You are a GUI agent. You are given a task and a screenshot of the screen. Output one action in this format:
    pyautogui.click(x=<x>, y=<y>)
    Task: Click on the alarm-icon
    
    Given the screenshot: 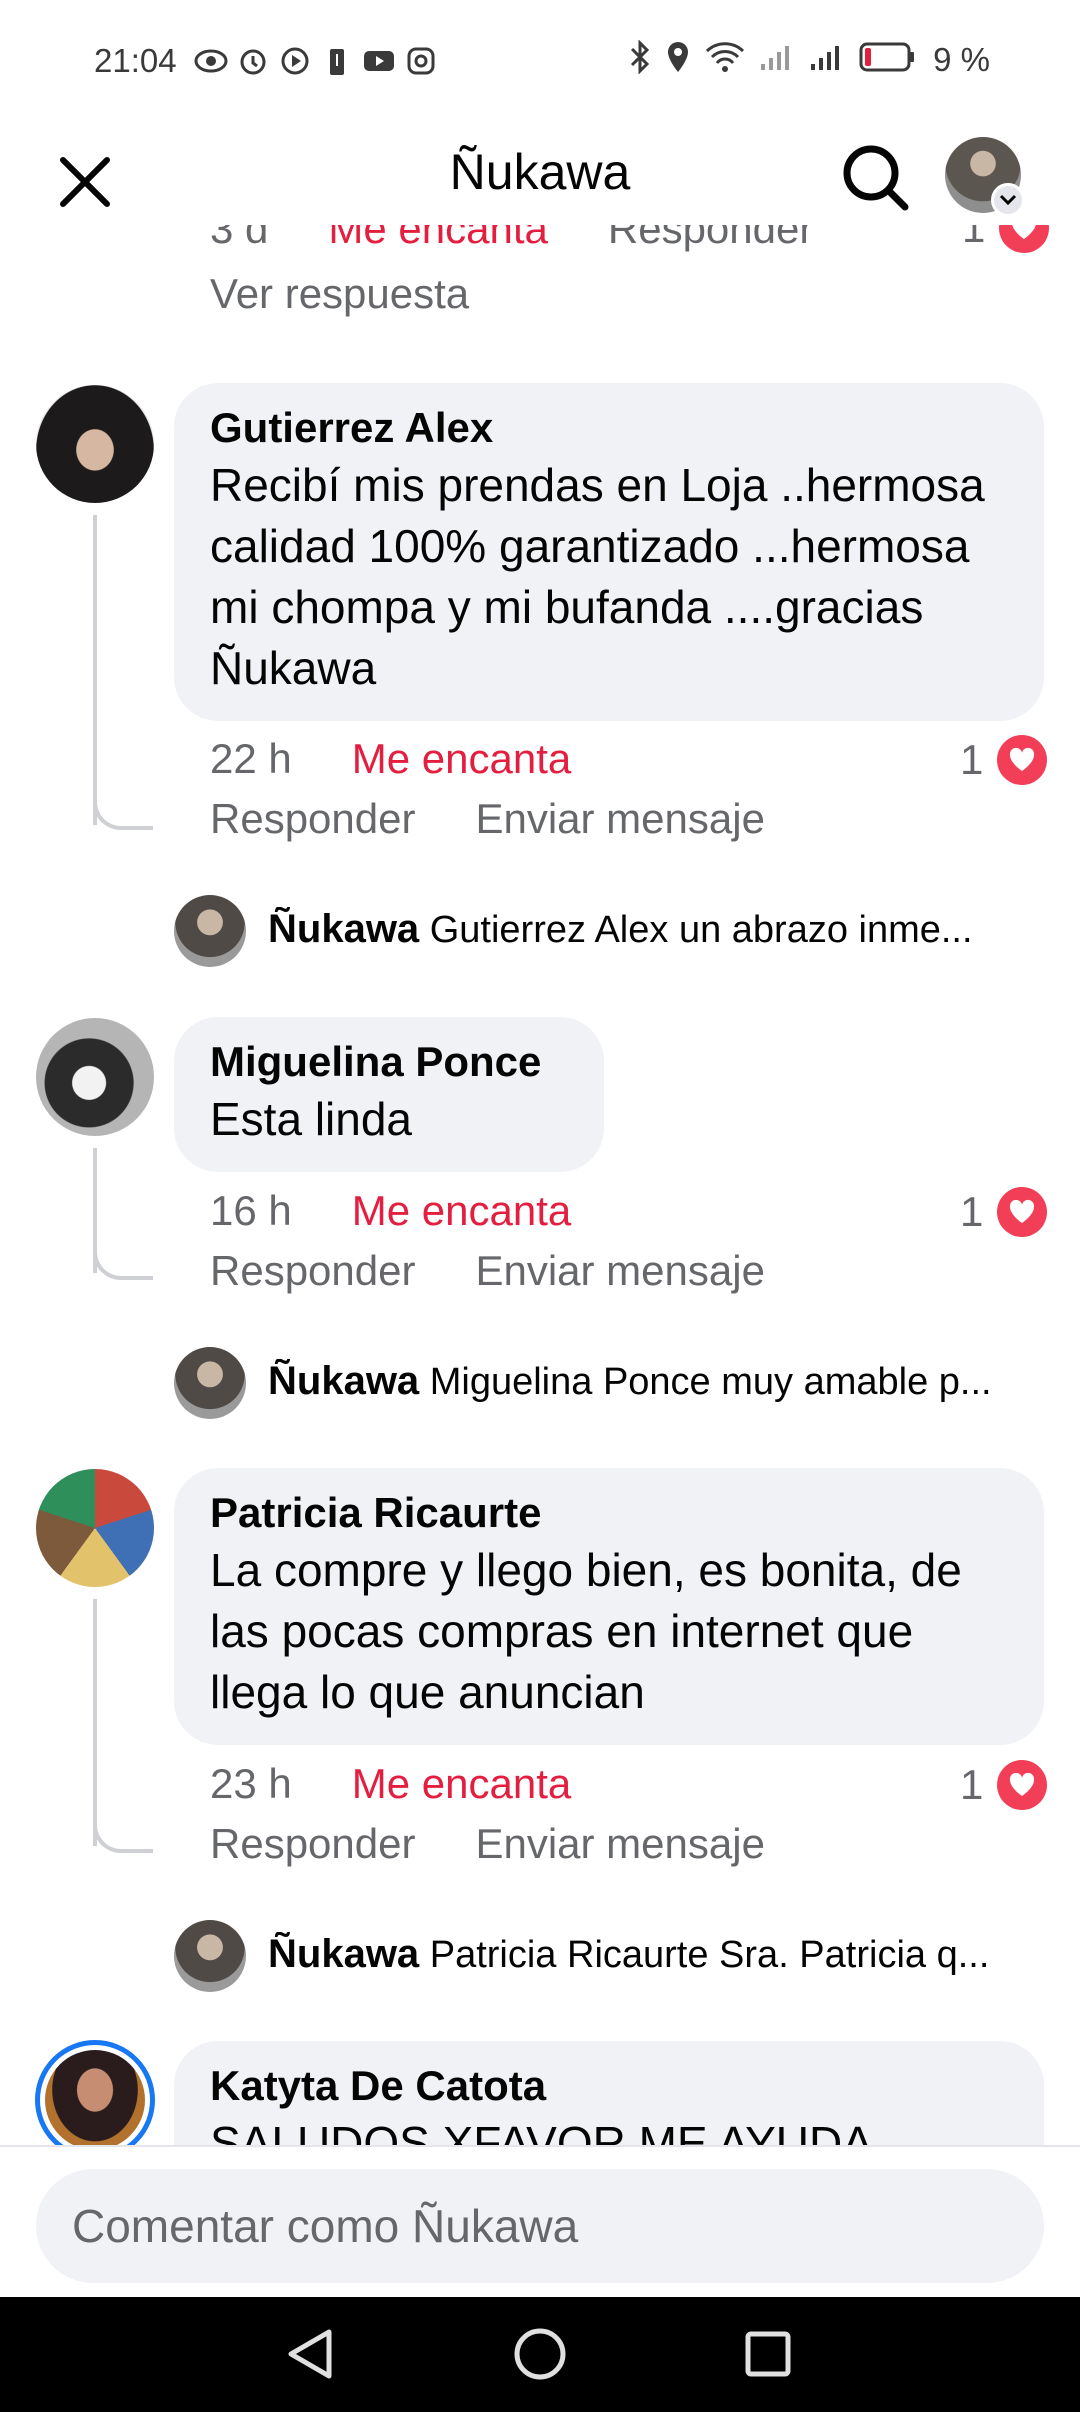 What is the action you would take?
    pyautogui.click(x=253, y=61)
    